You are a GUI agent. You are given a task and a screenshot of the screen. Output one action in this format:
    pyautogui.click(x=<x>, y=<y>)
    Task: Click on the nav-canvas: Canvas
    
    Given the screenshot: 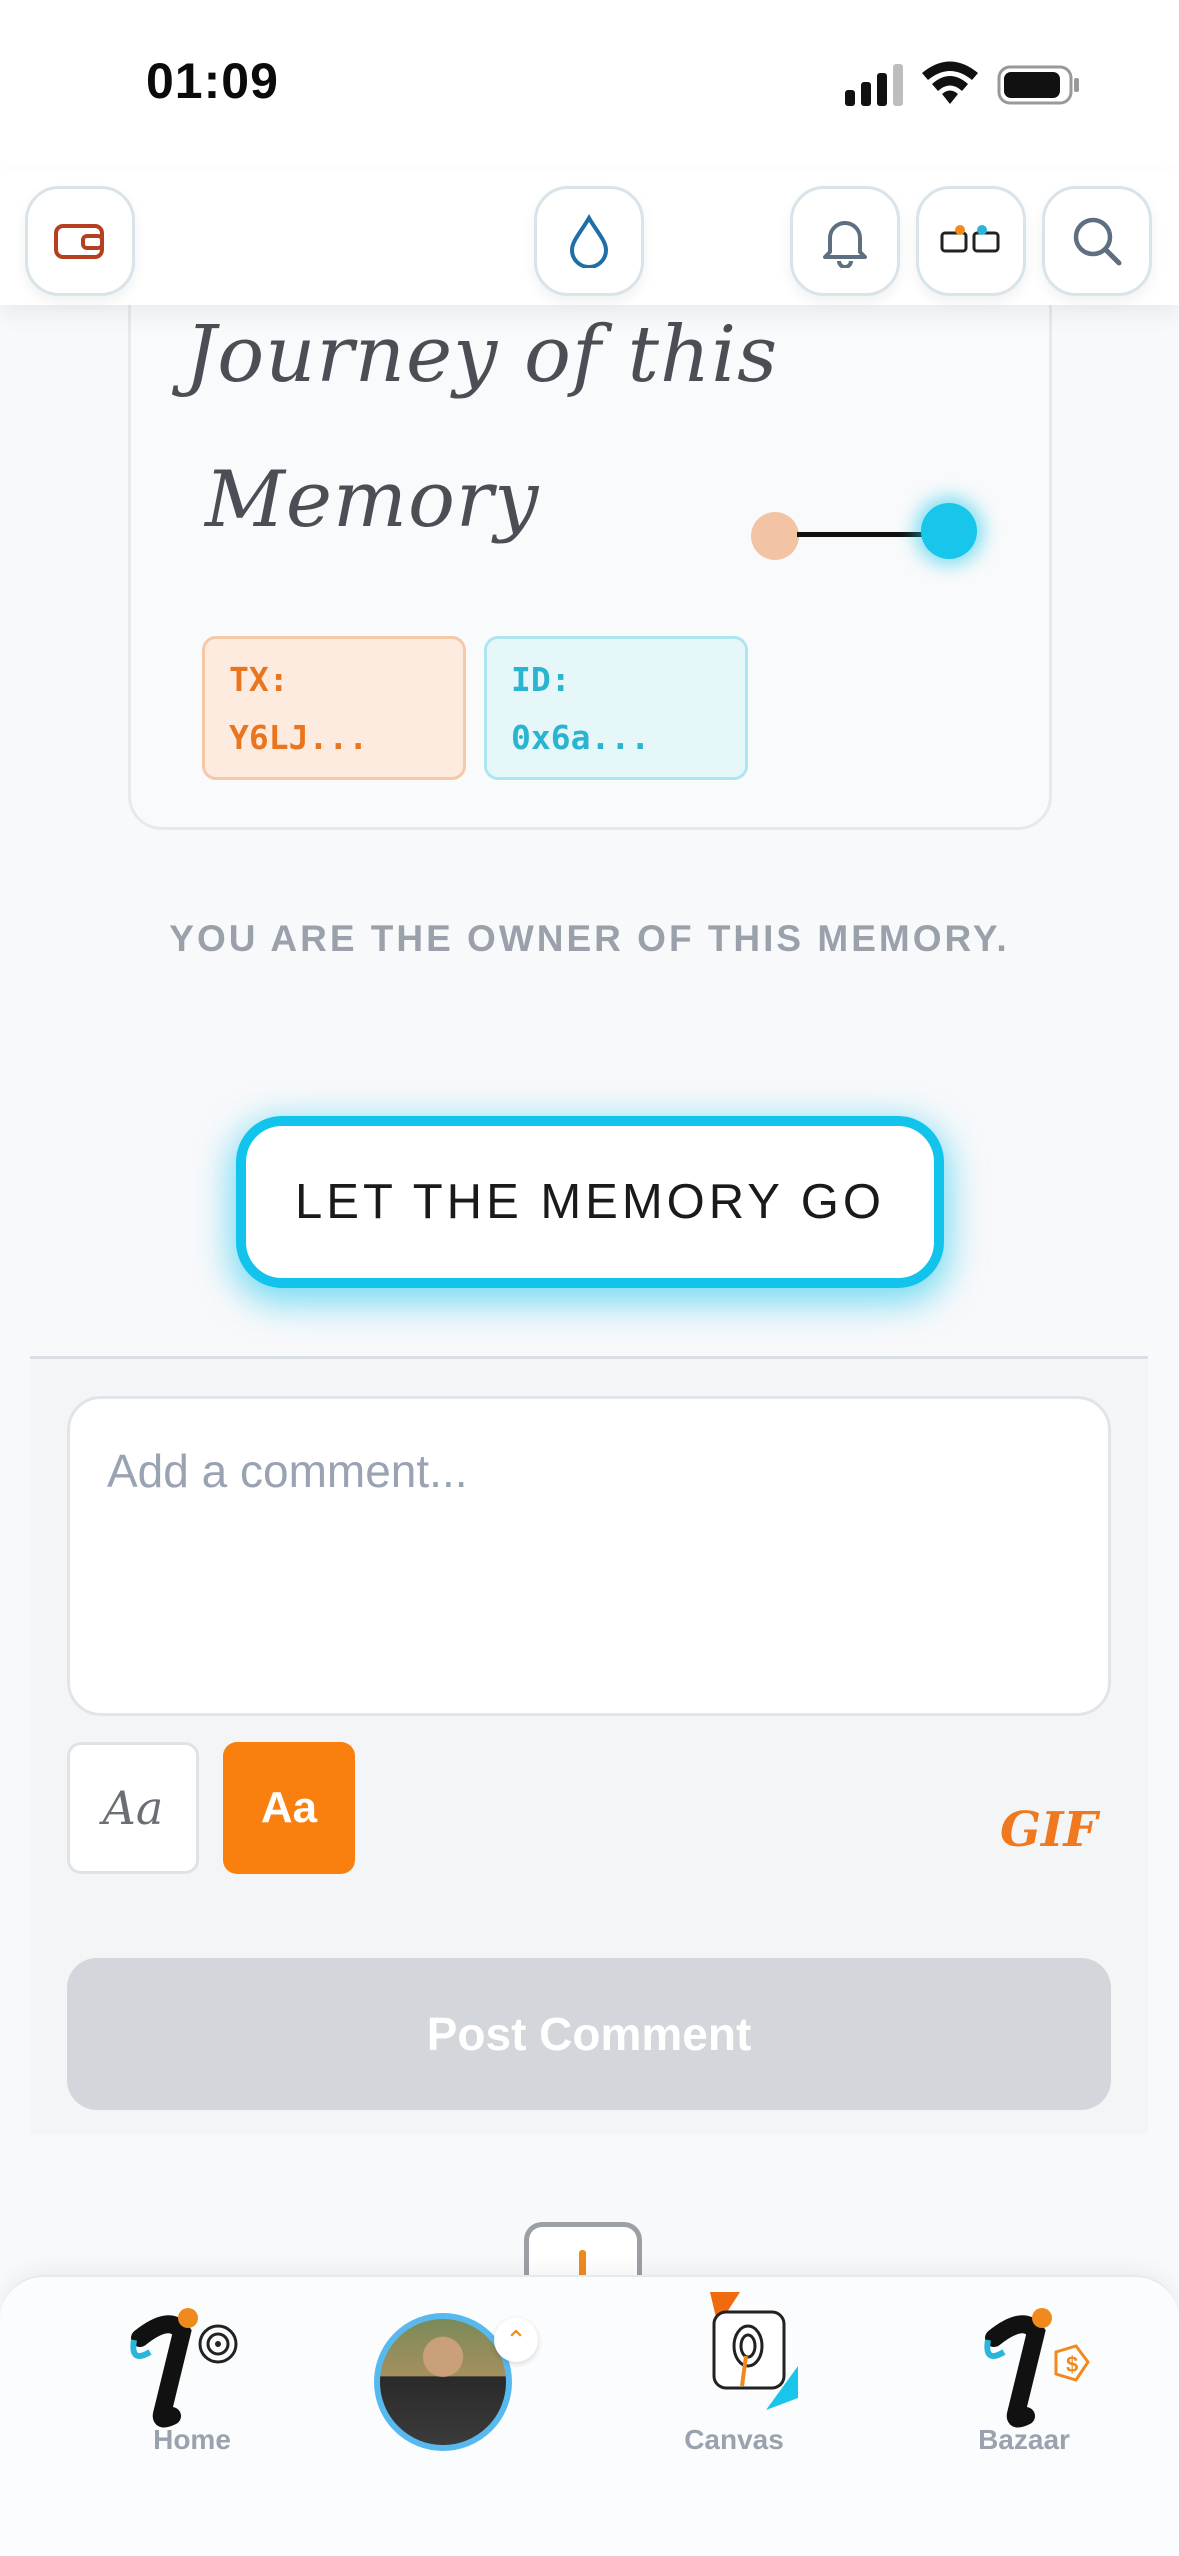 What is the action you would take?
    pyautogui.click(x=734, y=2370)
    